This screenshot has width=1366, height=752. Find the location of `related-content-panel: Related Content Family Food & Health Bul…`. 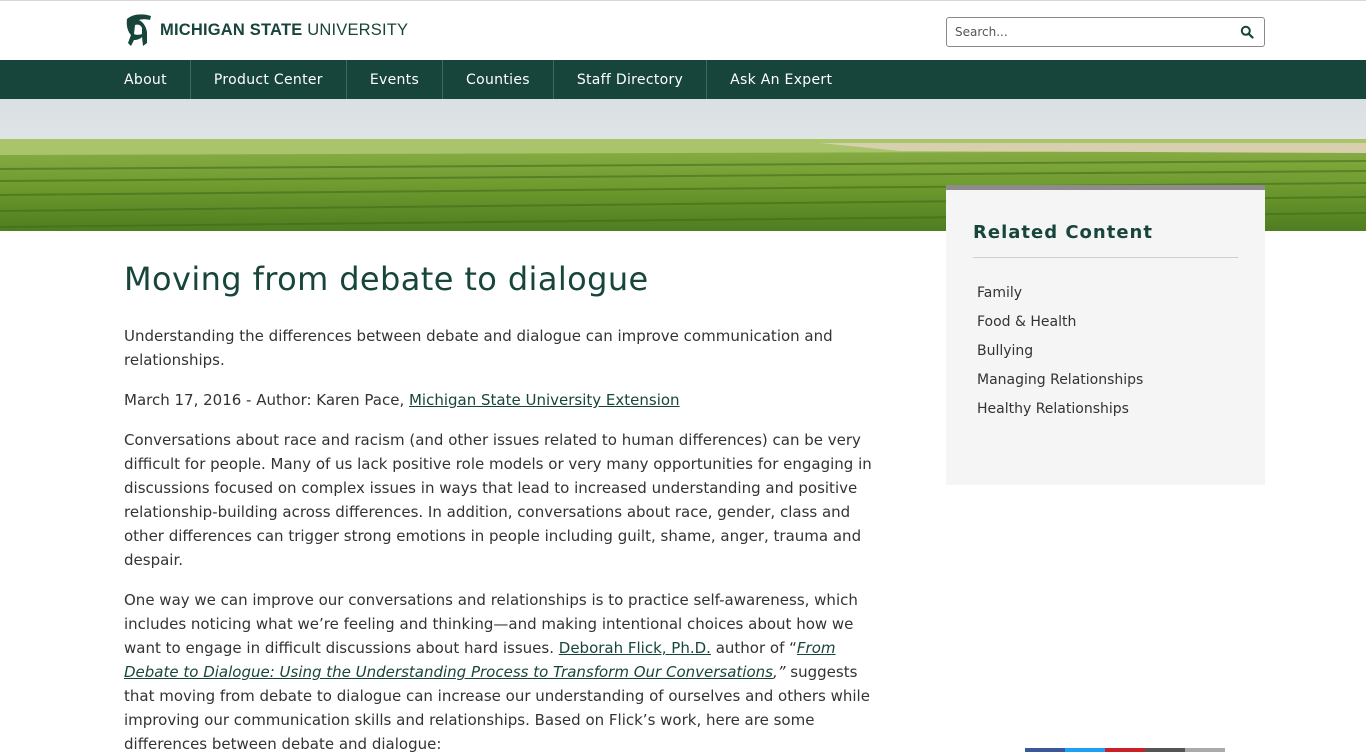

related-content-panel: Related Content Family Food & Health Bul… is located at coordinates (1105, 335).